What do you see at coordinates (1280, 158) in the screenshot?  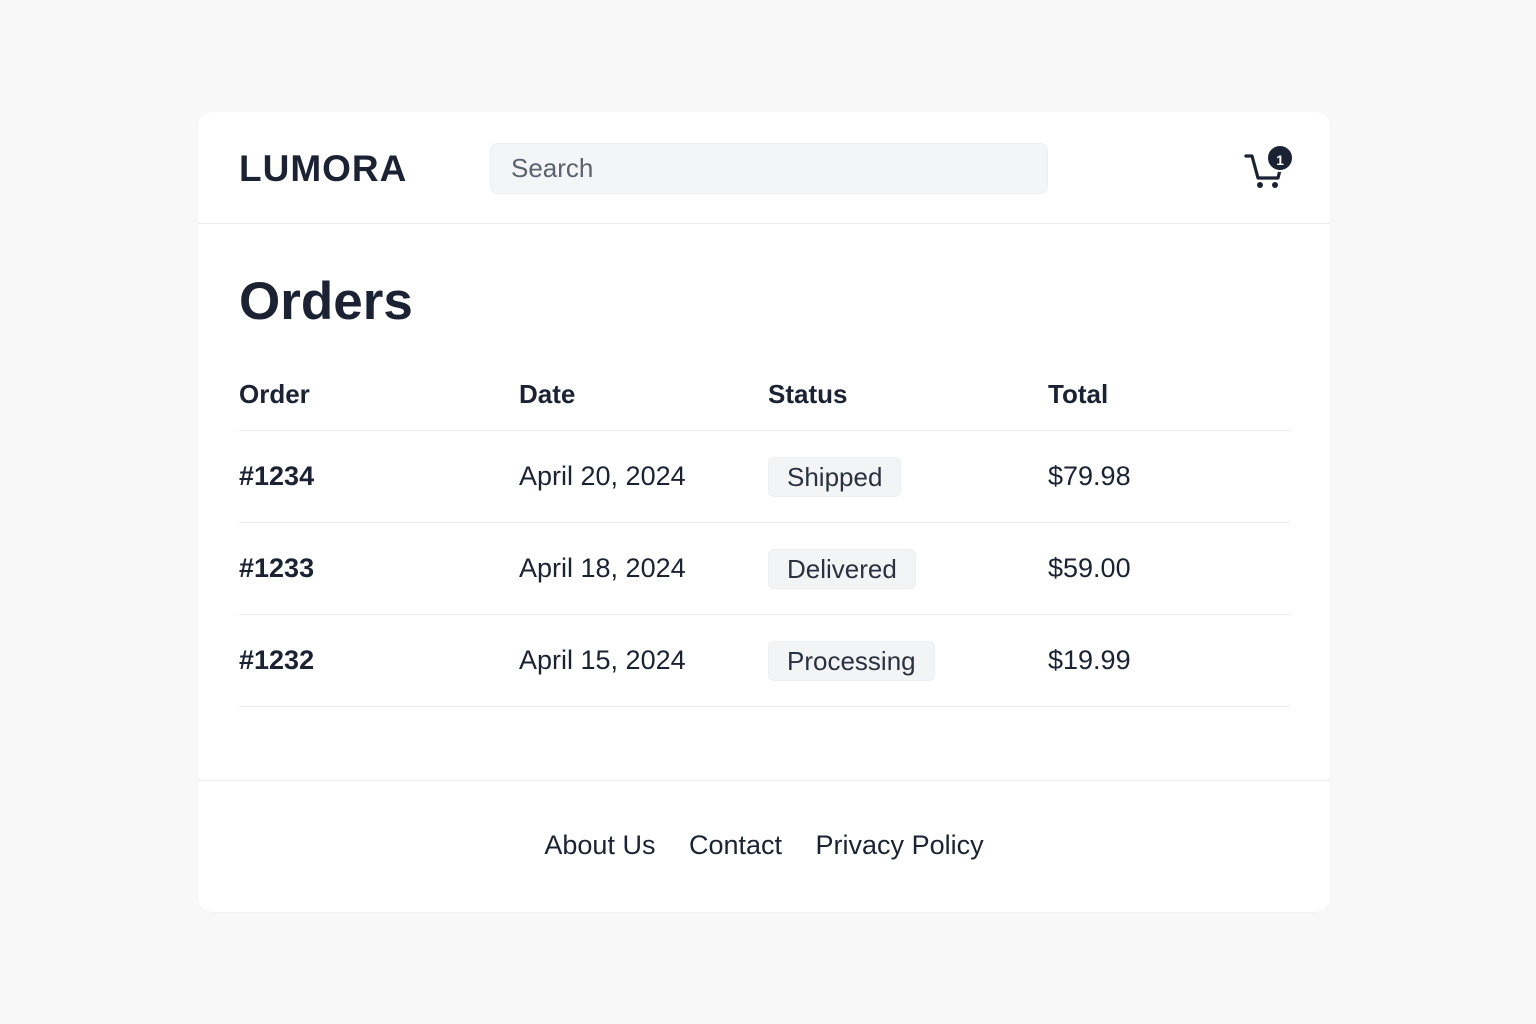 I see `cart-count-badge: 1` at bounding box center [1280, 158].